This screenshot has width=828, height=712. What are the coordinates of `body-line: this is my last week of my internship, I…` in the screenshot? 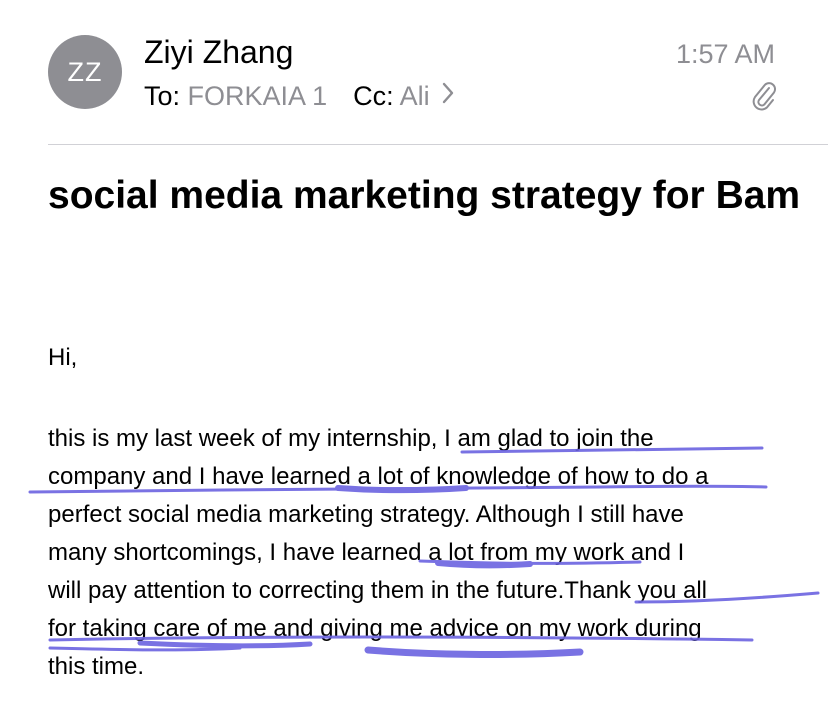 It's located at (351, 438).